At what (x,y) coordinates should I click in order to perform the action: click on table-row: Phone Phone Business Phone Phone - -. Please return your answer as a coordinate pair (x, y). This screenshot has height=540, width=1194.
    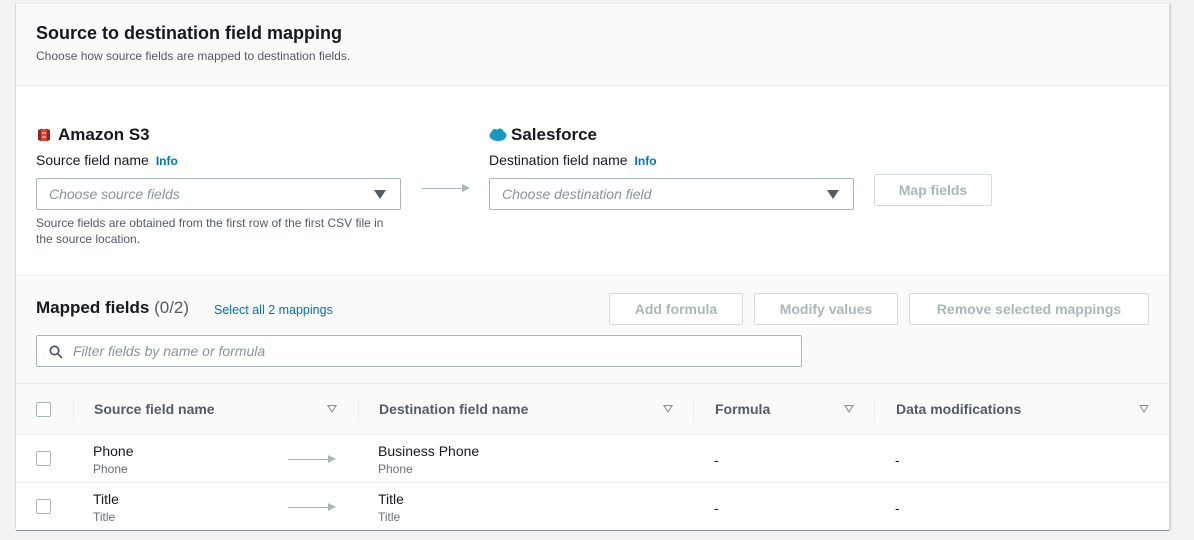
    Looking at the image, I should click on (592, 459).